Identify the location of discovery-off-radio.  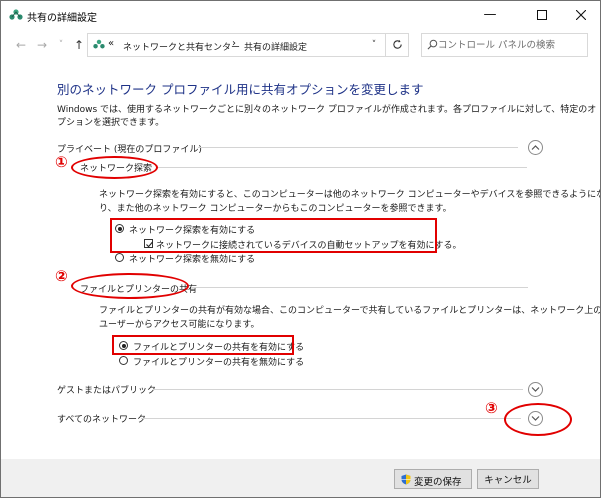
(119, 257).